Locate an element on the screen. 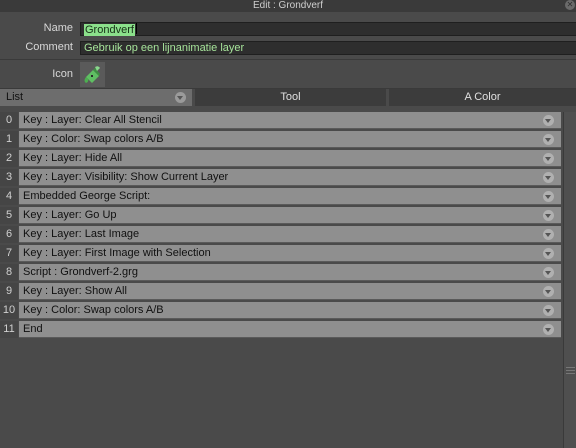  tab-a-color: A Color is located at coordinates (482, 97).